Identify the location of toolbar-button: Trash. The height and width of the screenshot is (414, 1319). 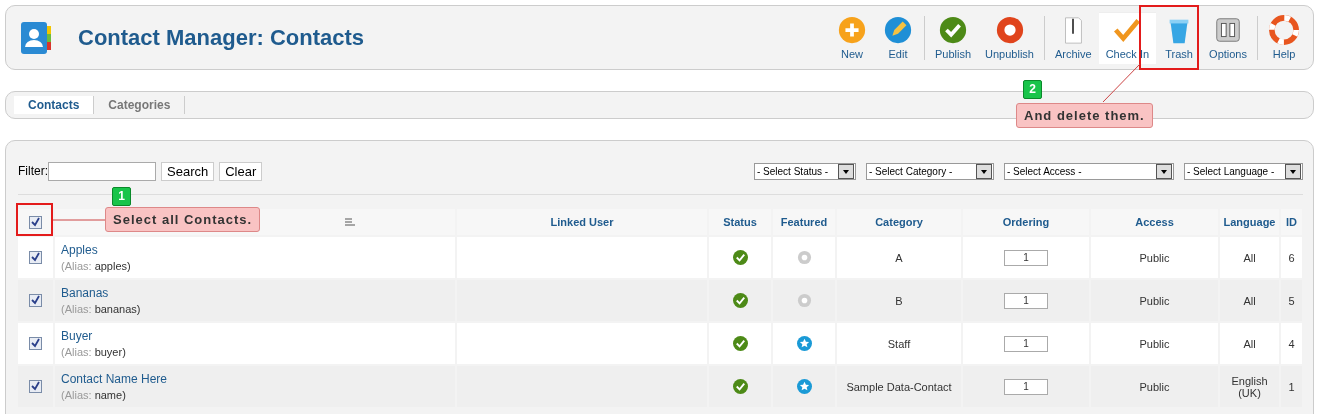
(1179, 37).